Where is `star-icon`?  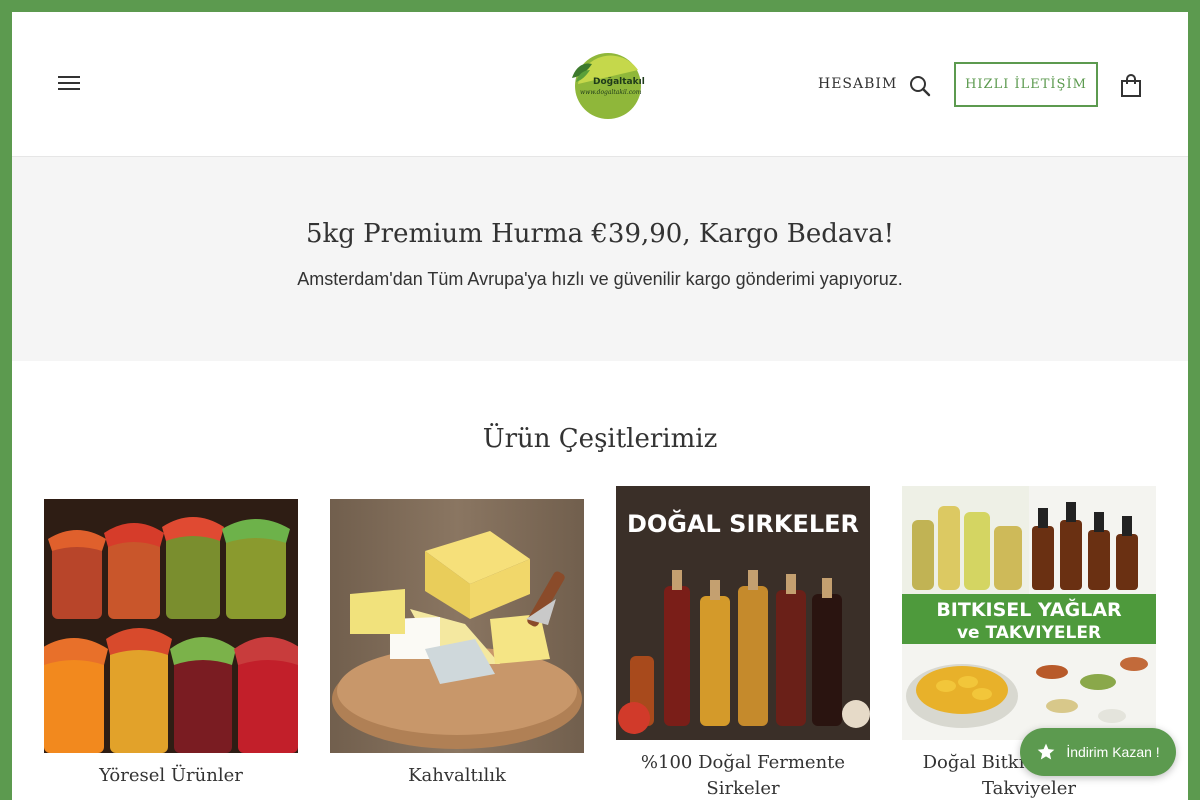
star-icon is located at coordinates (1046, 751).